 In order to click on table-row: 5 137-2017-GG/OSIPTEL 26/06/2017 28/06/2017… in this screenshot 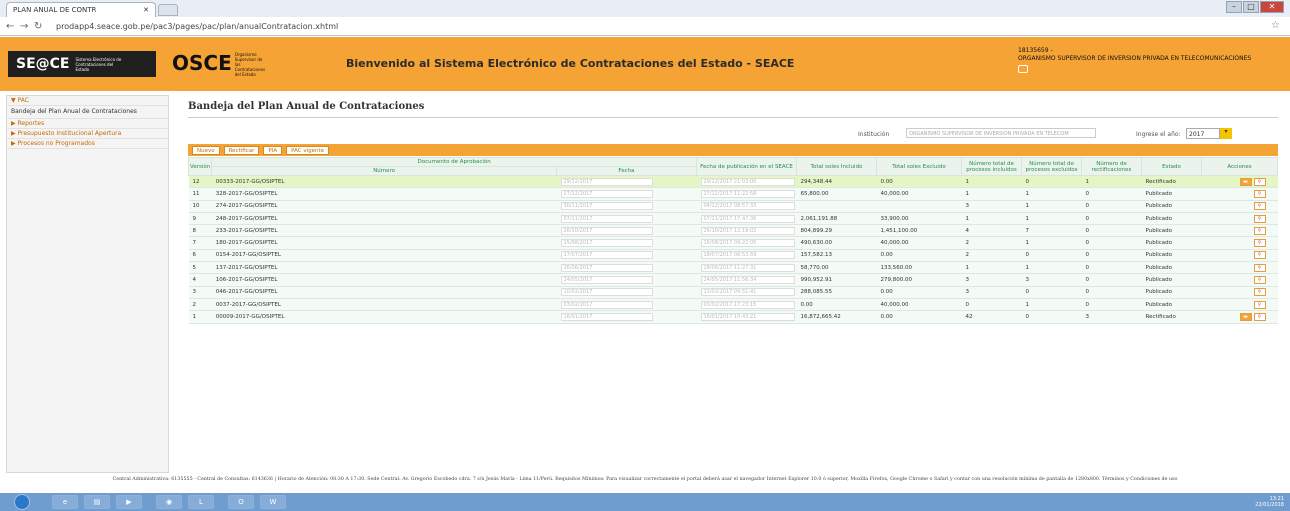, I will do `click(733, 268)`.